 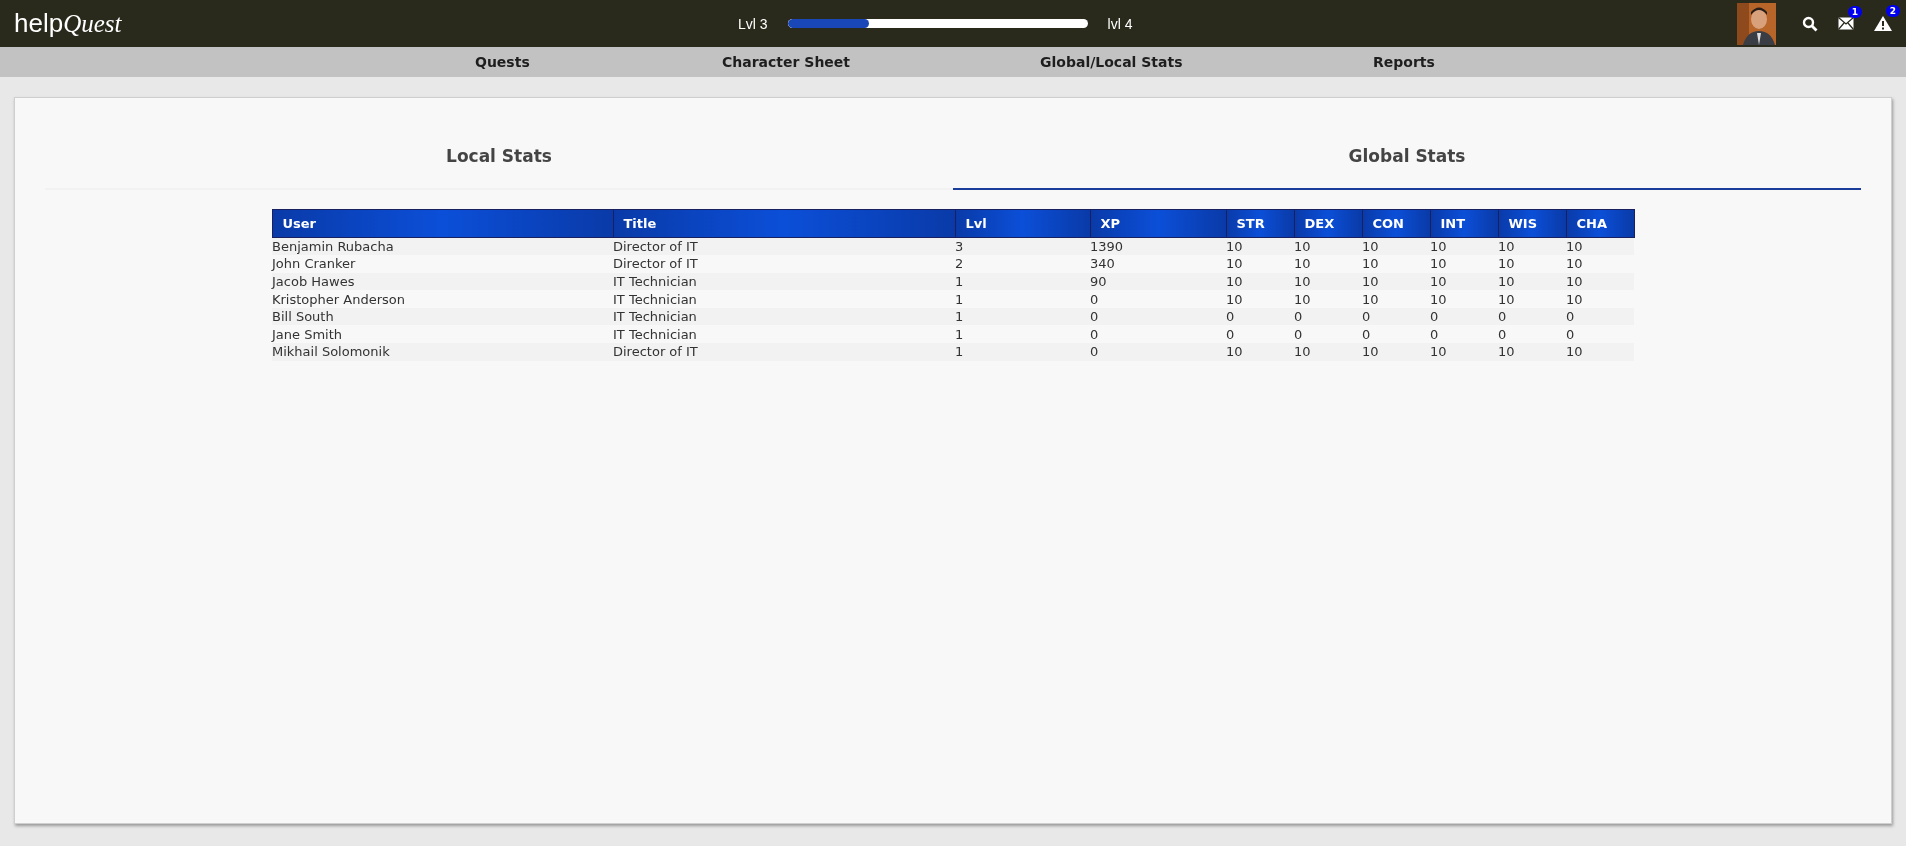 What do you see at coordinates (442, 334) in the screenshot?
I see `table-cell: Jane Smith` at bounding box center [442, 334].